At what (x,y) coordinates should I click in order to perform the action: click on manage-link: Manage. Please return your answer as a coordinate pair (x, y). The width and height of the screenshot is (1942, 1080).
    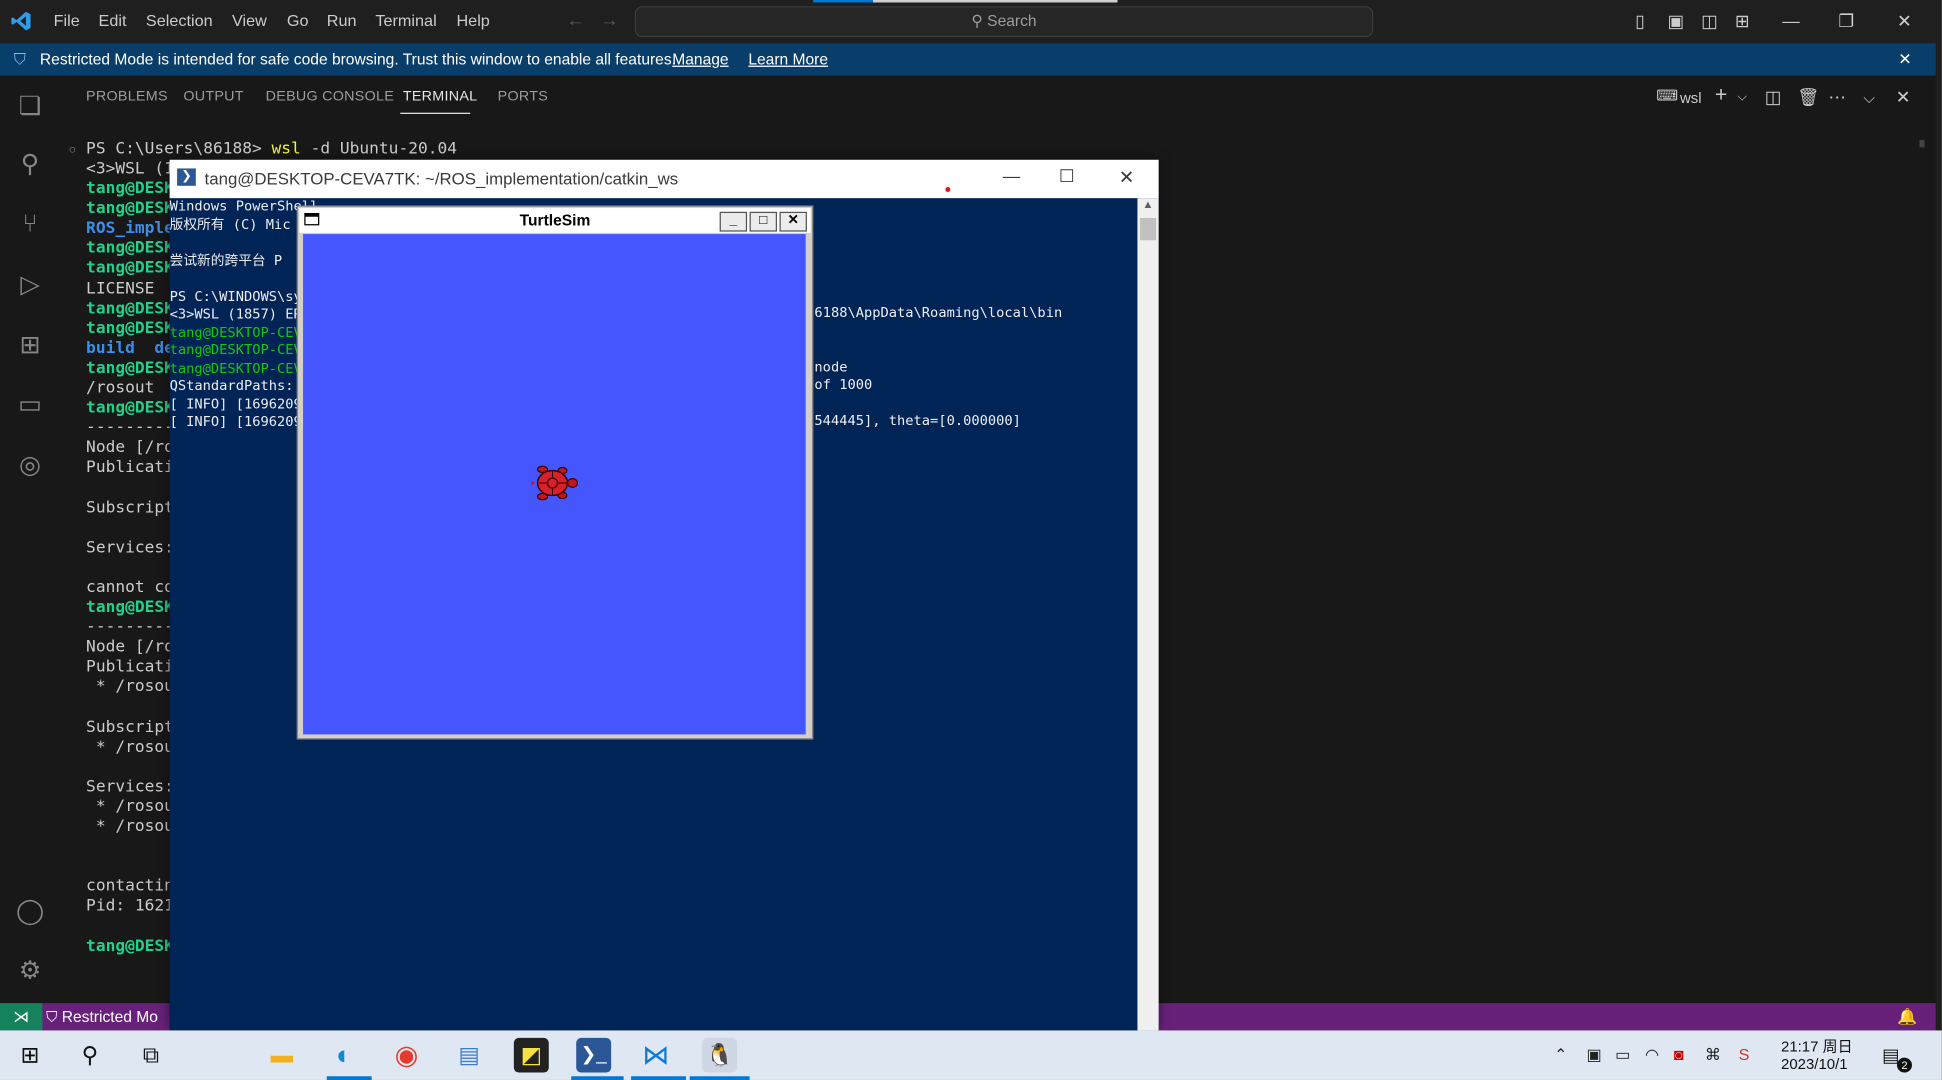
    Looking at the image, I should click on (700, 59).